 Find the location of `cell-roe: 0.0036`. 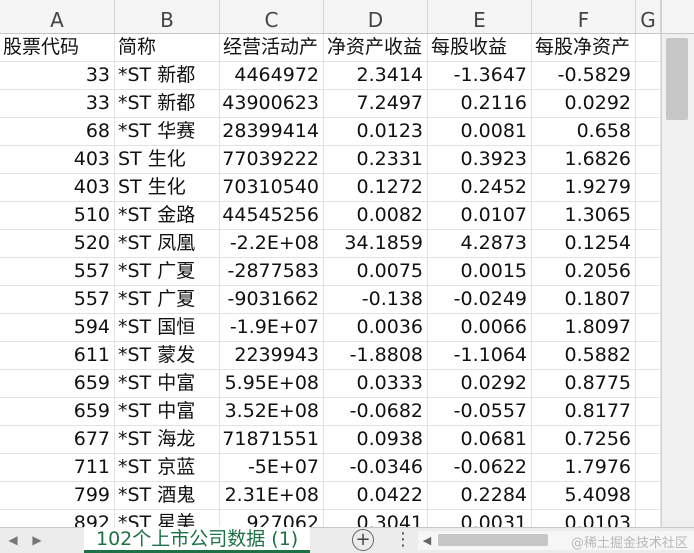

cell-roe: 0.0036 is located at coordinates (376, 328).